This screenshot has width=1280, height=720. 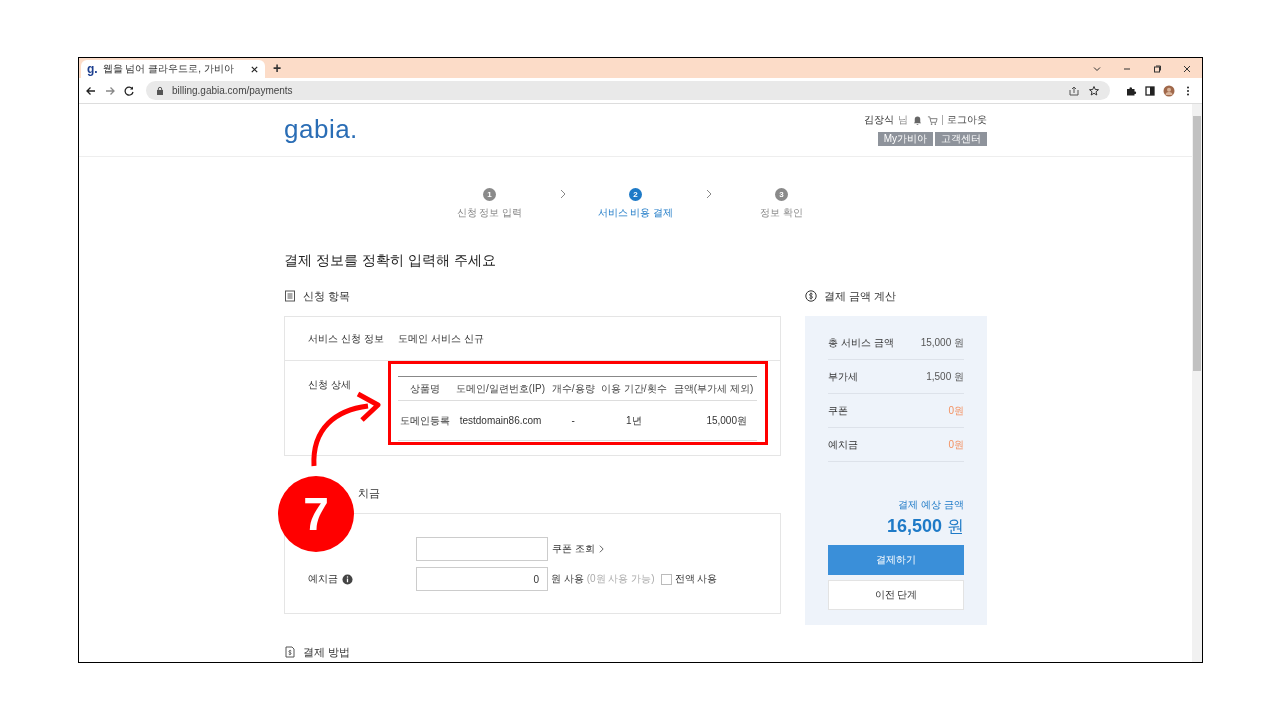 I want to click on available-note: (0원 사용 가능), so click(x=620, y=579).